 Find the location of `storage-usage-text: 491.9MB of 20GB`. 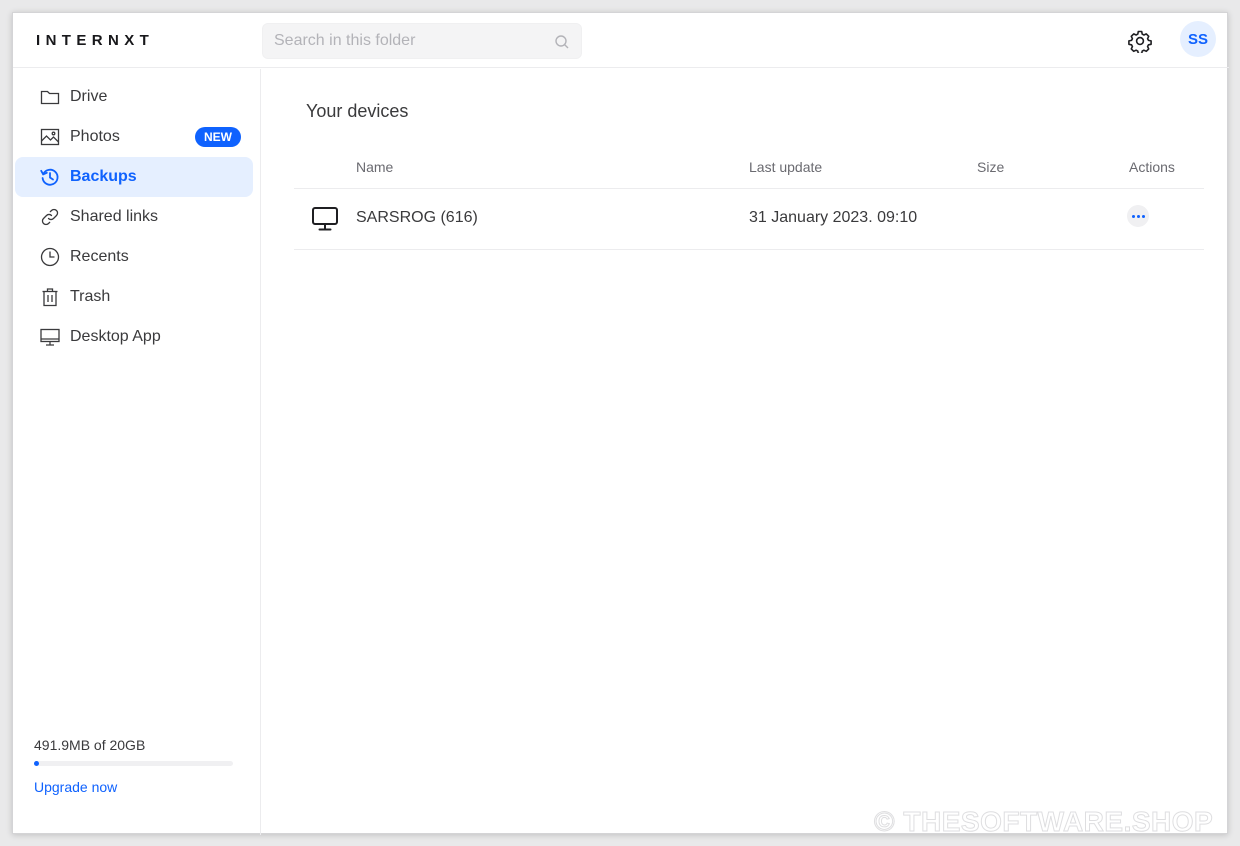

storage-usage-text: 491.9MB of 20GB is located at coordinates (90, 745).